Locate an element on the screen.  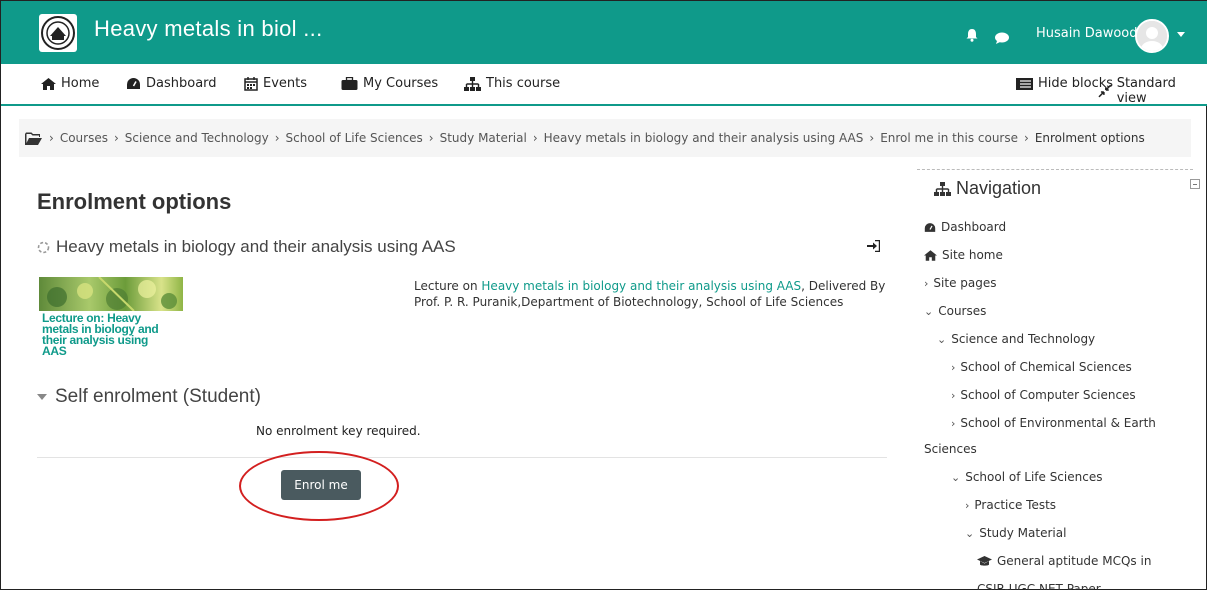
nav-tree-label: School of Environmental & Earth is located at coordinates (1058, 423).